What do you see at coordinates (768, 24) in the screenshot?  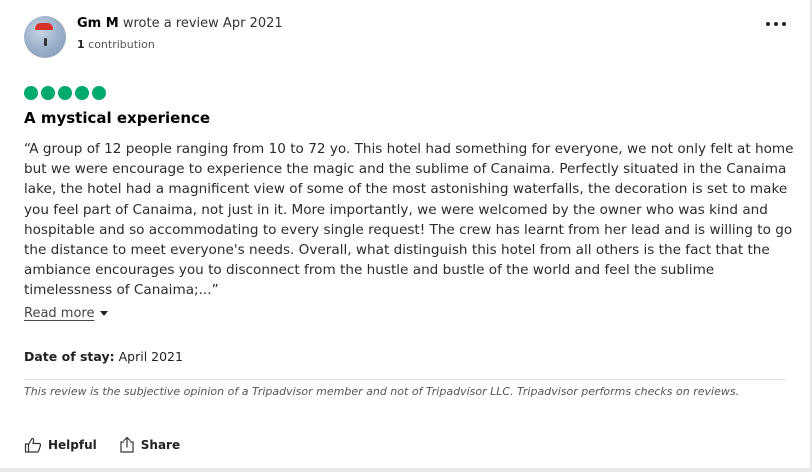 I see `more-horizontal-icon` at bounding box center [768, 24].